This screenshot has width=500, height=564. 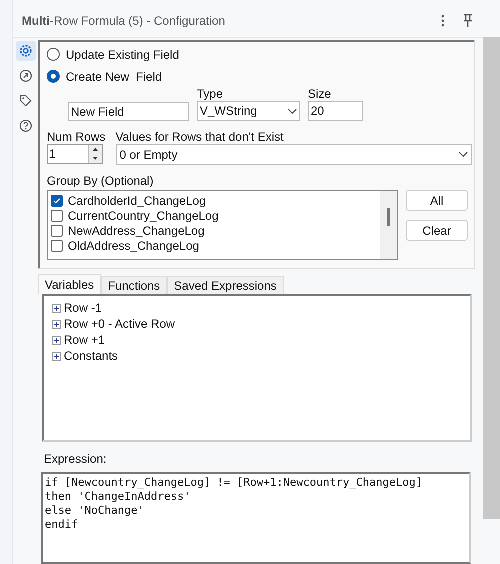 What do you see at coordinates (26, 51) in the screenshot?
I see `settings-icon` at bounding box center [26, 51].